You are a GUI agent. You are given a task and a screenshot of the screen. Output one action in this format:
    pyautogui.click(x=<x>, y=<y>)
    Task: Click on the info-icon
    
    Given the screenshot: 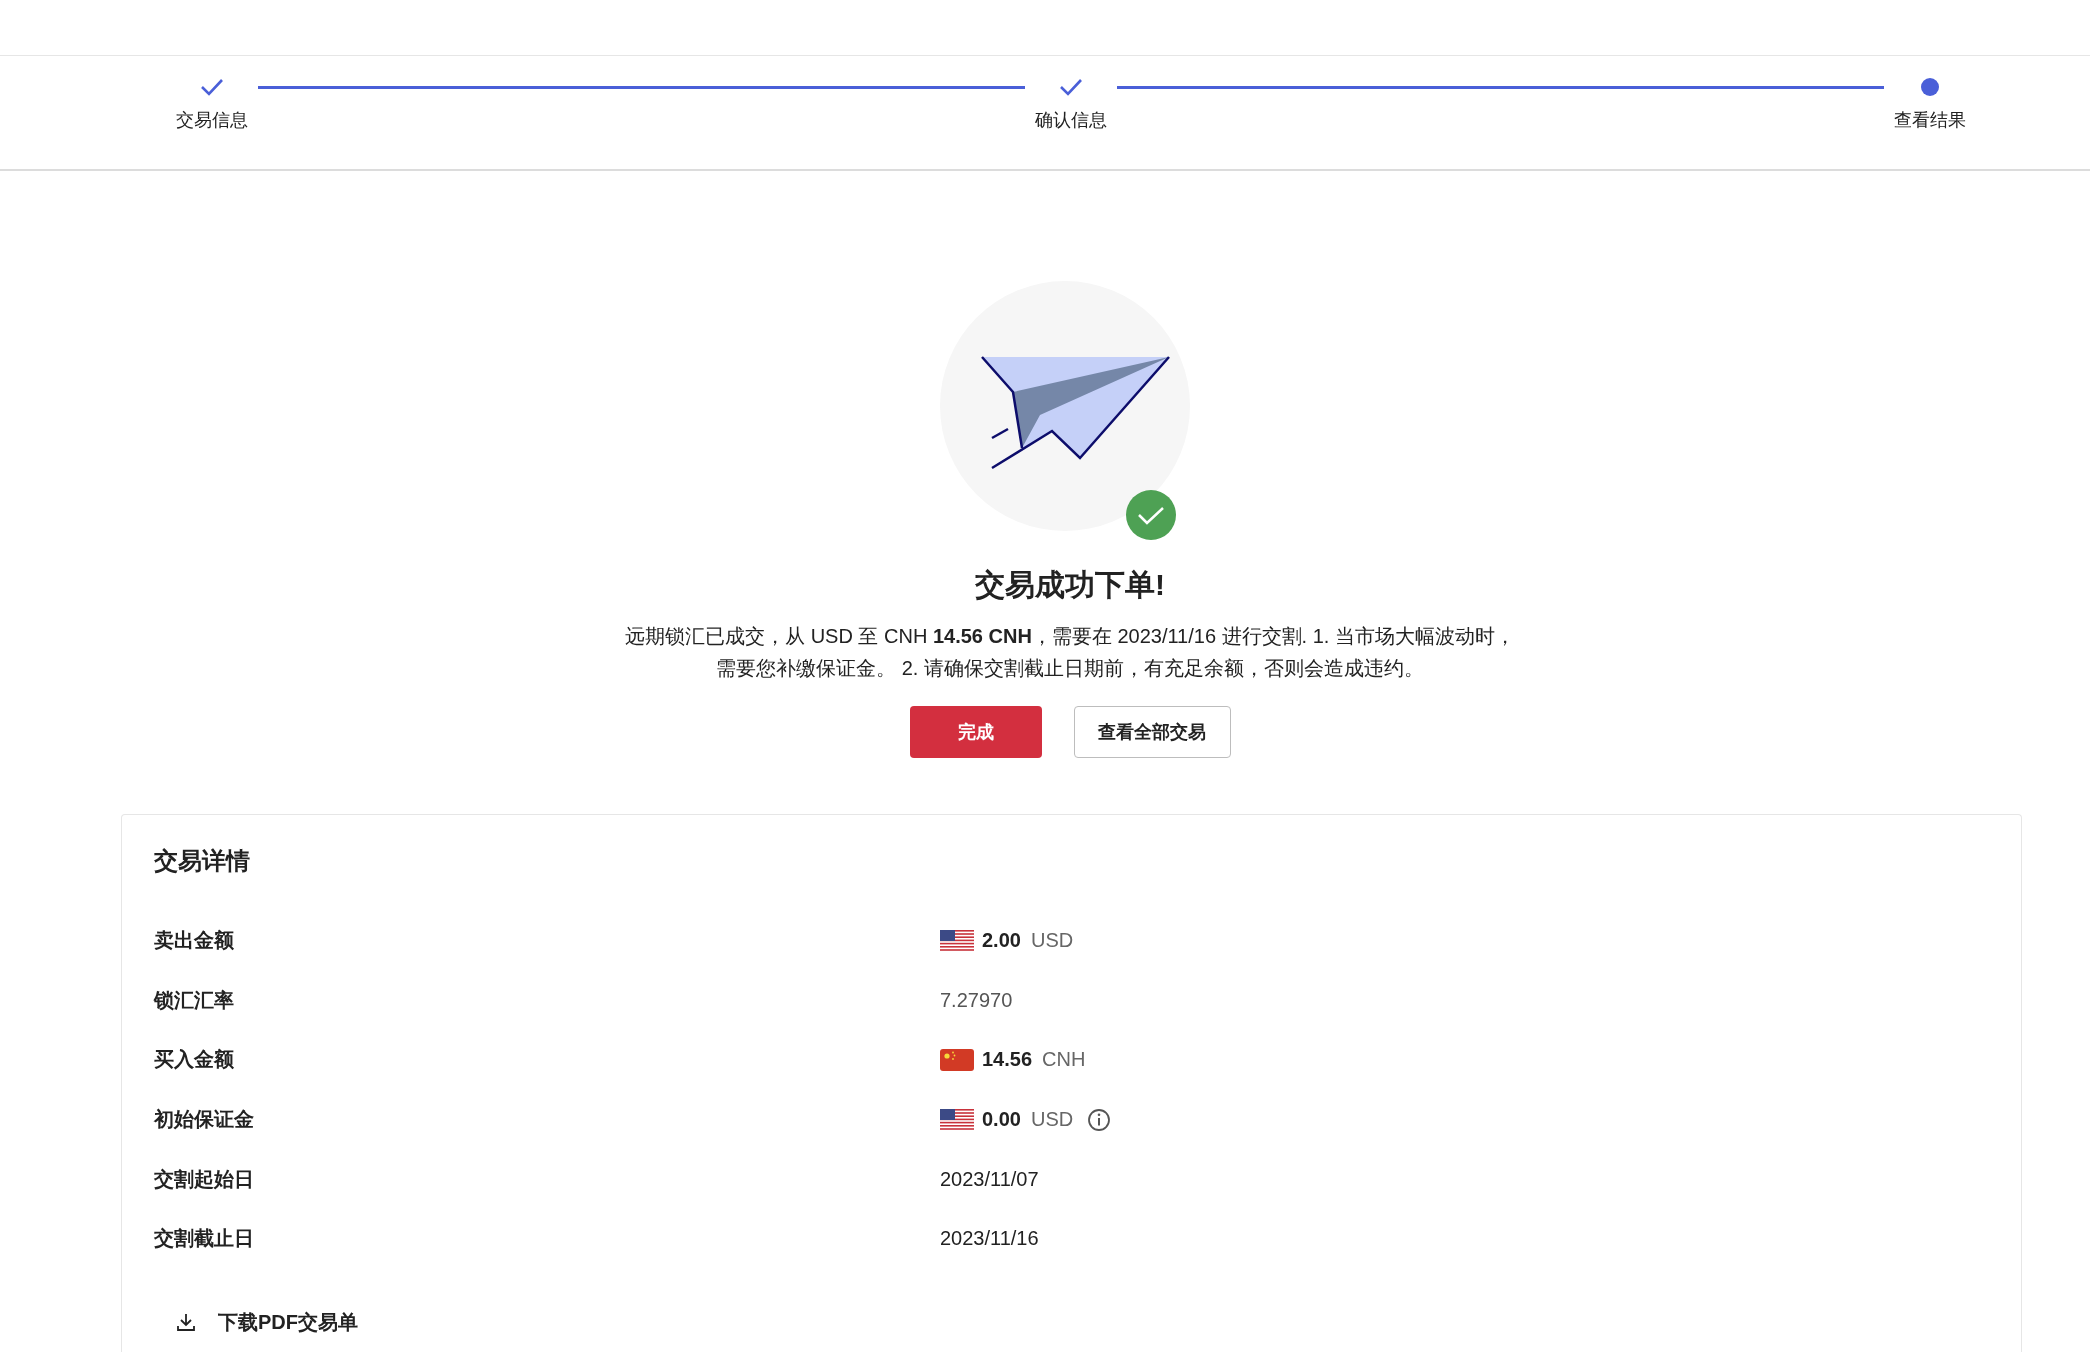 What is the action you would take?
    pyautogui.click(x=1099, y=1119)
    